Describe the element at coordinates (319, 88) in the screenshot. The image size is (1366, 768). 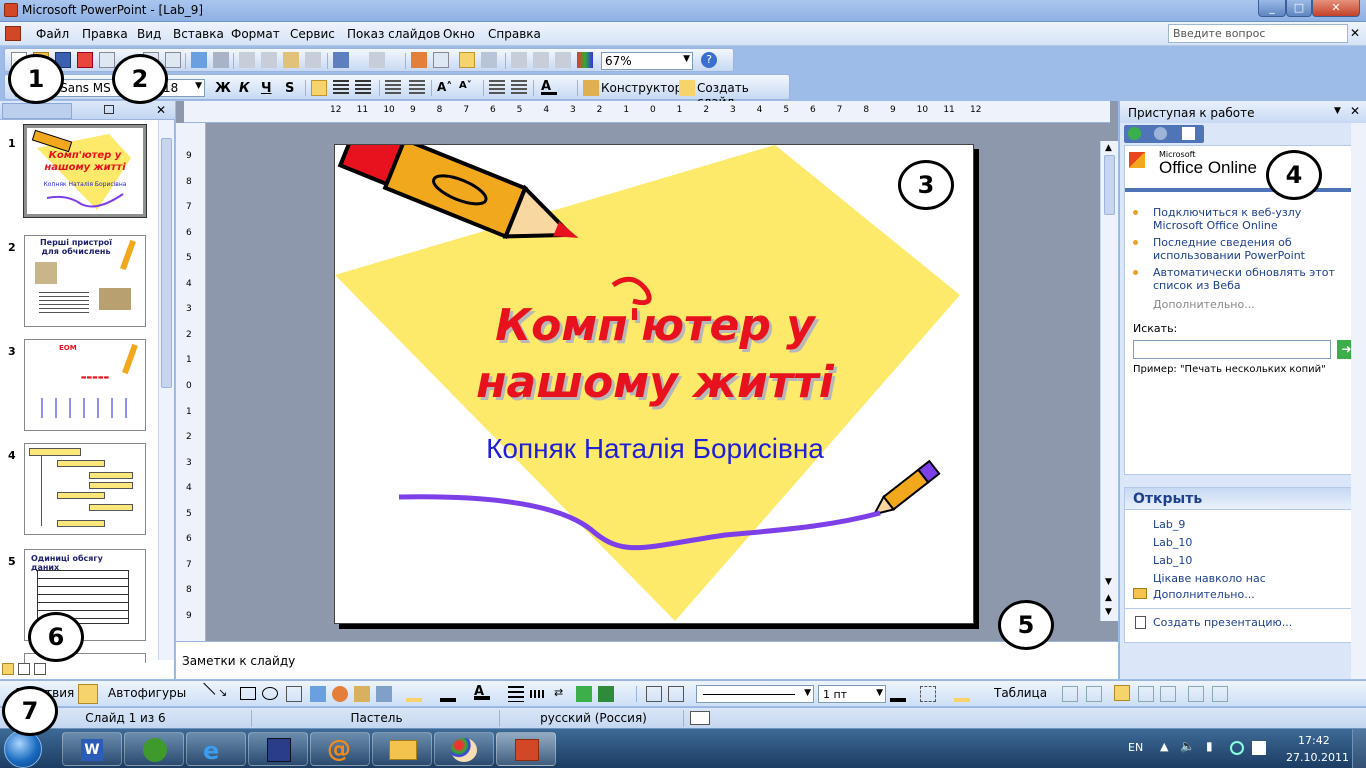
I see `align-left-icon` at that location.